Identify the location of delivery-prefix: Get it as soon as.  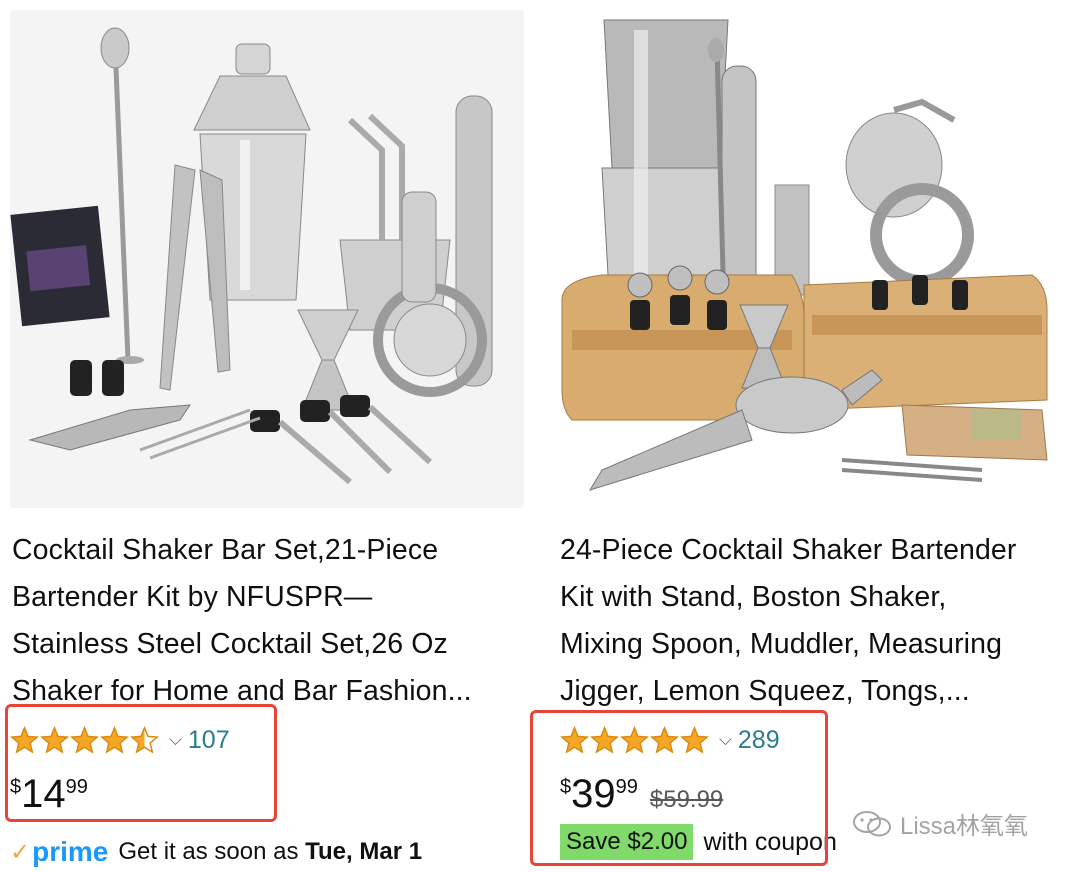
(212, 851).